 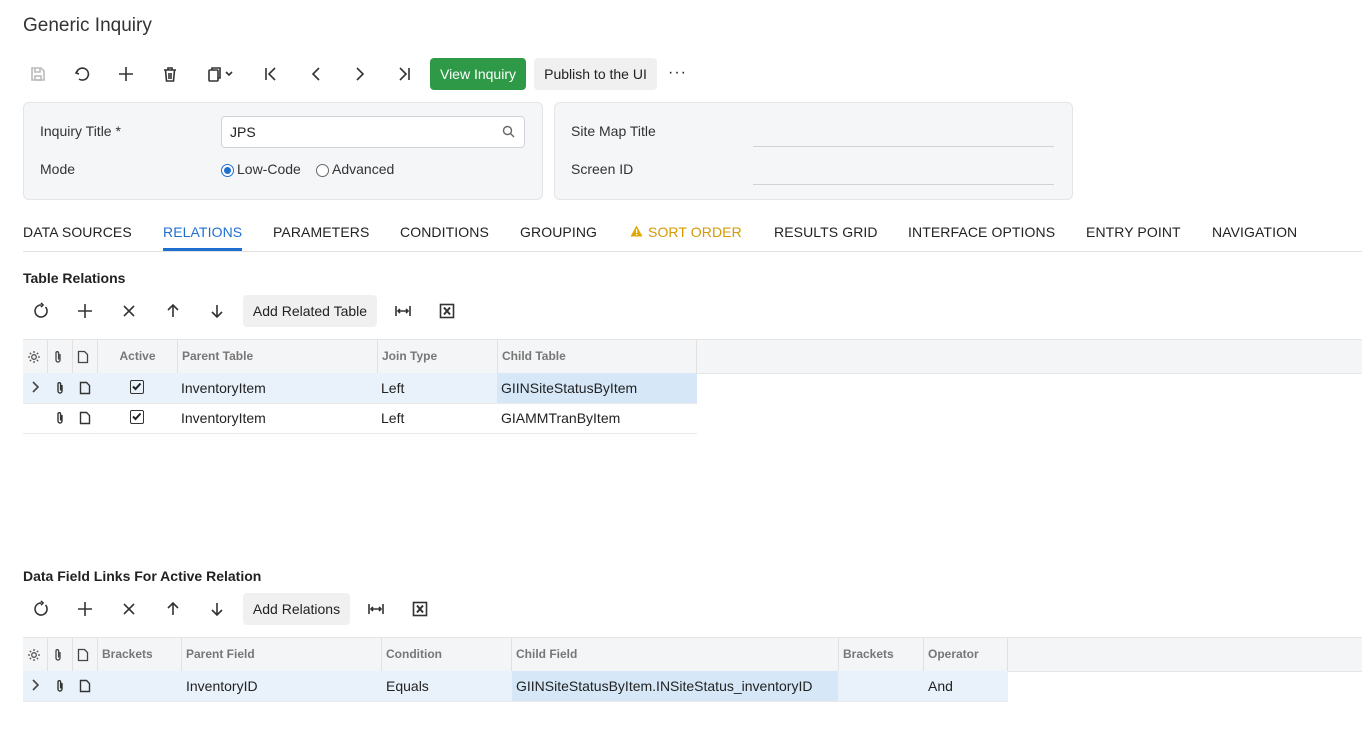 I want to click on publish-to-ui-button: Publish to the UI, so click(x=595, y=74).